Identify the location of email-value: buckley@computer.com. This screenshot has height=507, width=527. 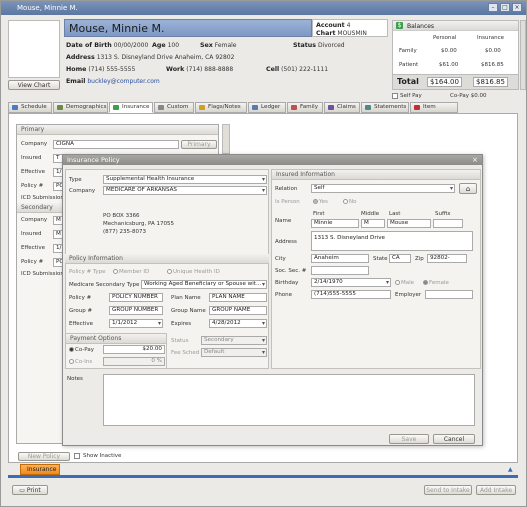
(123, 81).